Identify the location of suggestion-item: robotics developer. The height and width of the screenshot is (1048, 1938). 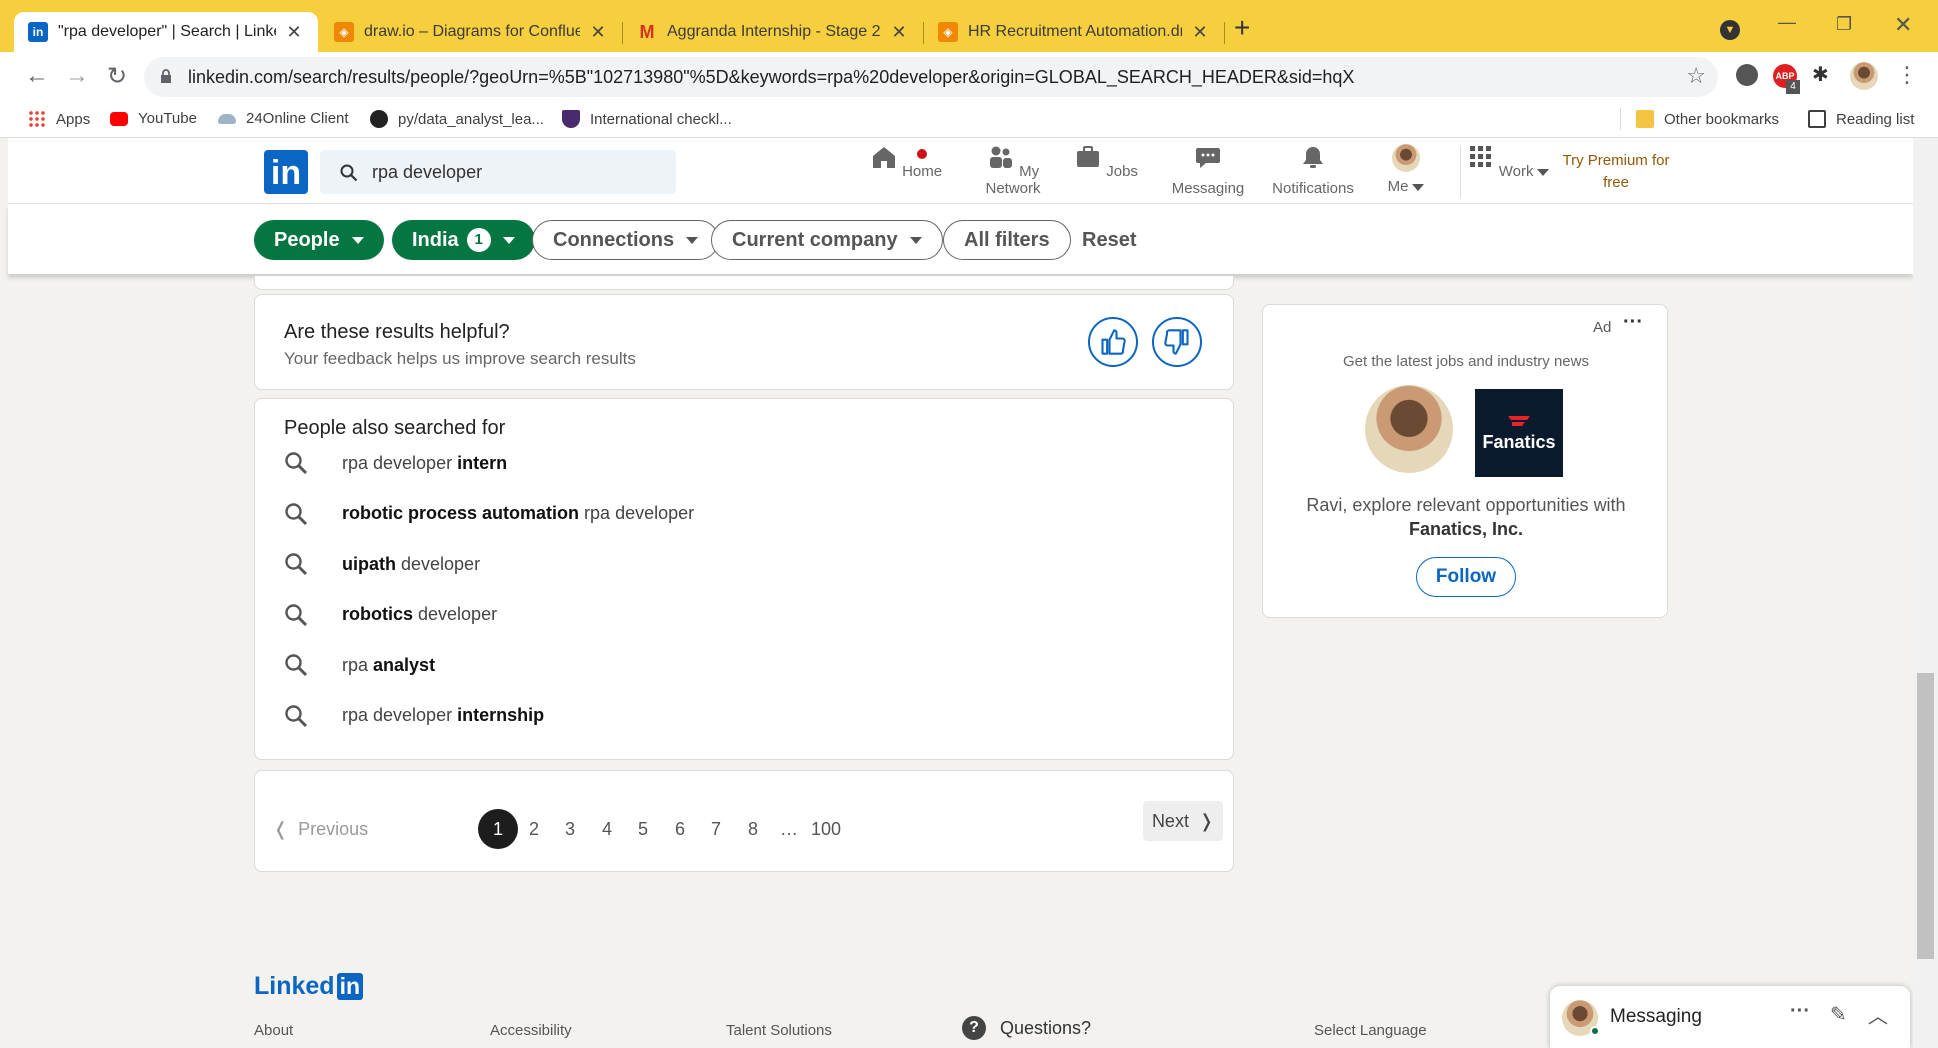
(390, 615).